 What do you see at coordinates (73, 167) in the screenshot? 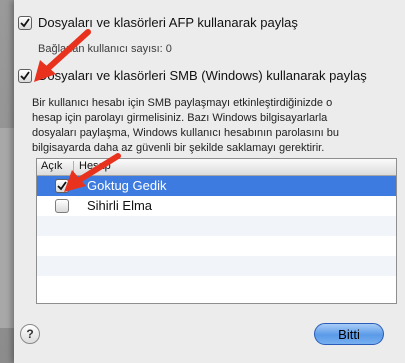
I see `column-divider` at bounding box center [73, 167].